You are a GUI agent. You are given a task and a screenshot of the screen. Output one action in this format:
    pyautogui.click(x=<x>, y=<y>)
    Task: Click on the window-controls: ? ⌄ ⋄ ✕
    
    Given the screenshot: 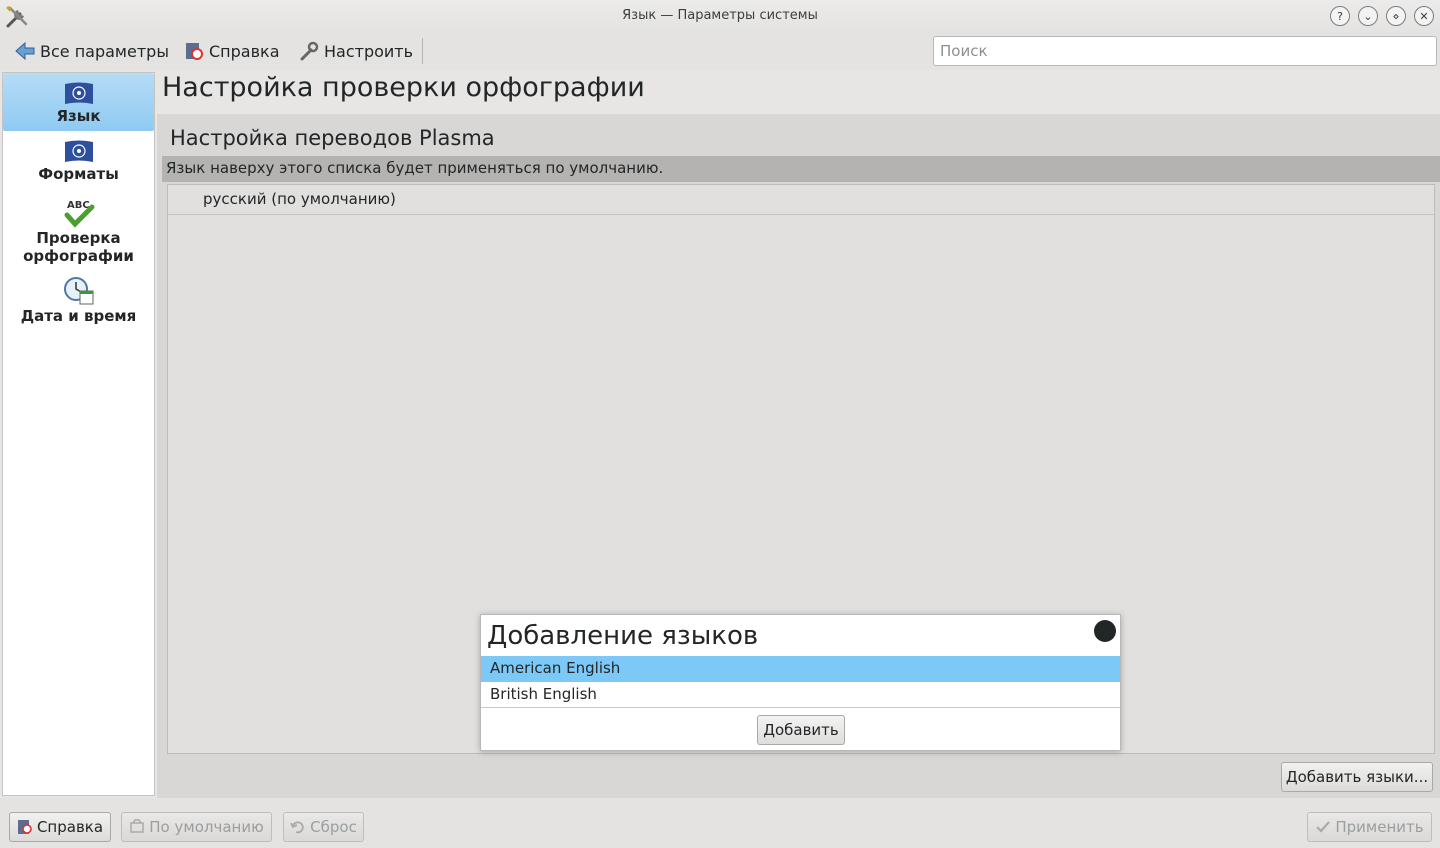 What is the action you would take?
    pyautogui.click(x=1382, y=16)
    